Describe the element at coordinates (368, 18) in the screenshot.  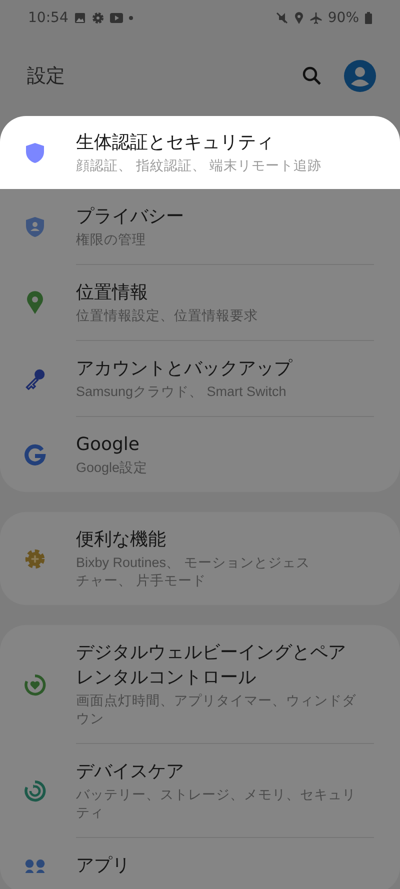
I see `battery-icon` at that location.